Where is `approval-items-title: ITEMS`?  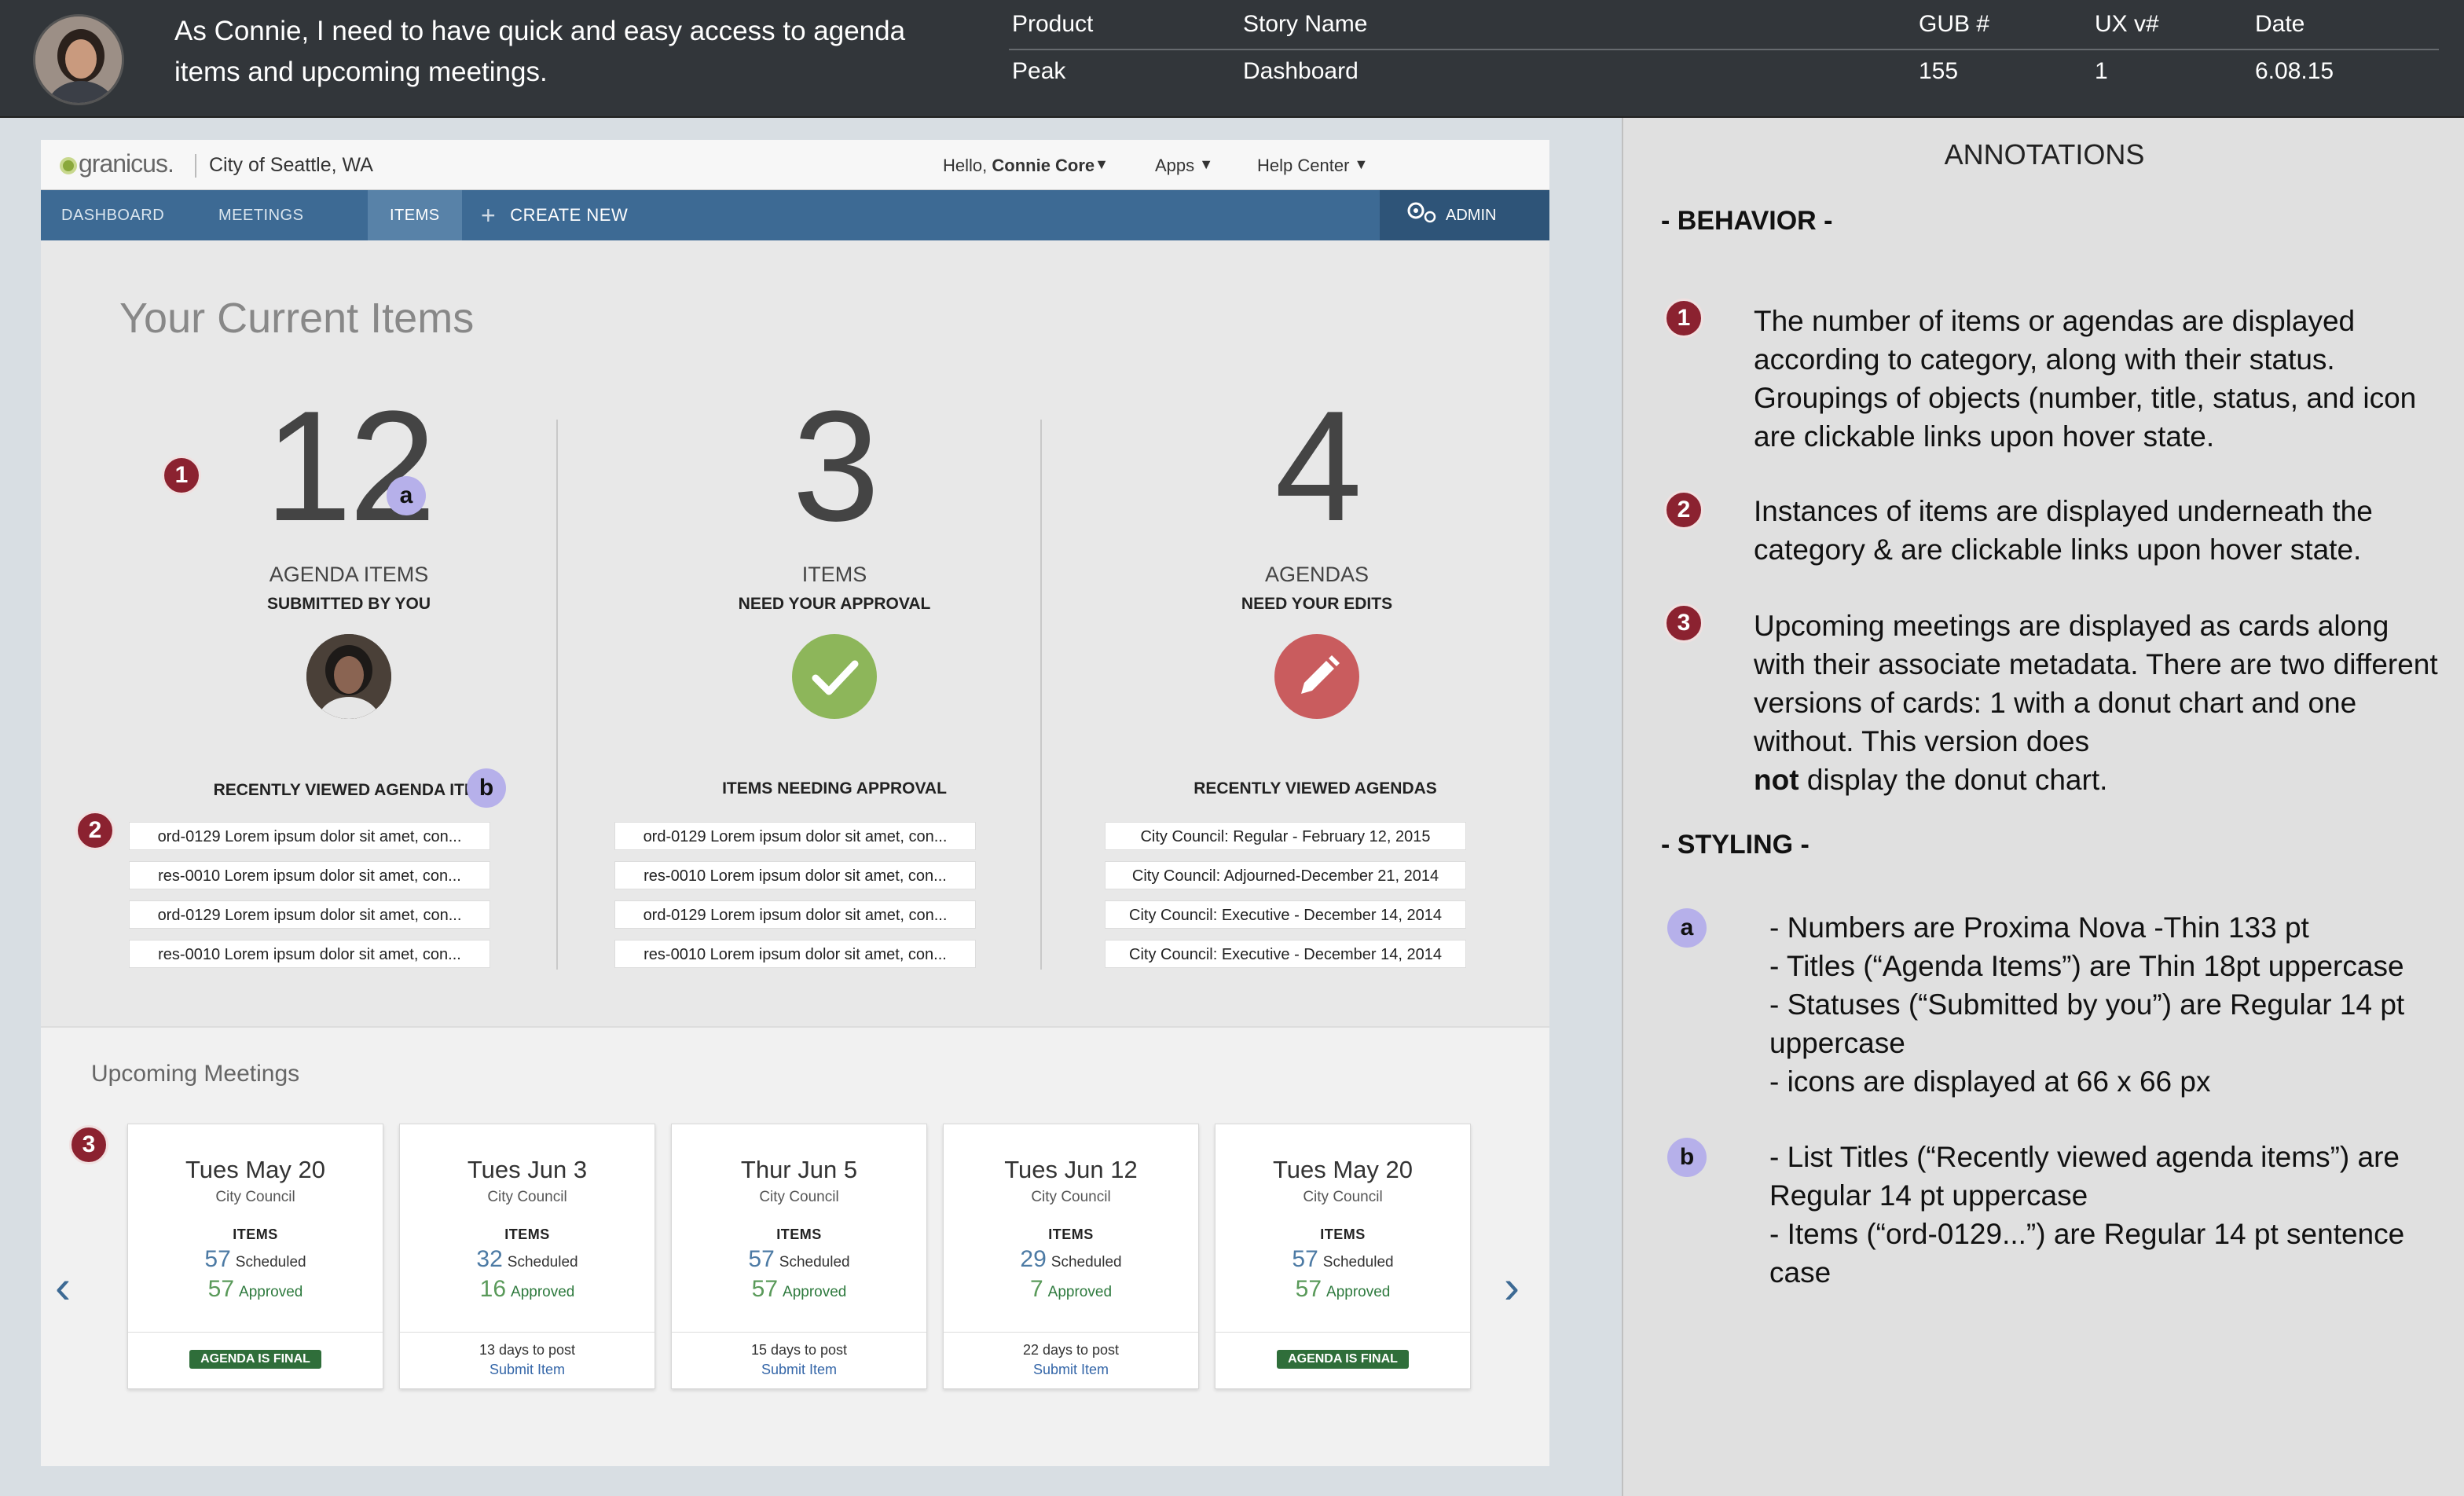 approval-items-title: ITEMS is located at coordinates (834, 575).